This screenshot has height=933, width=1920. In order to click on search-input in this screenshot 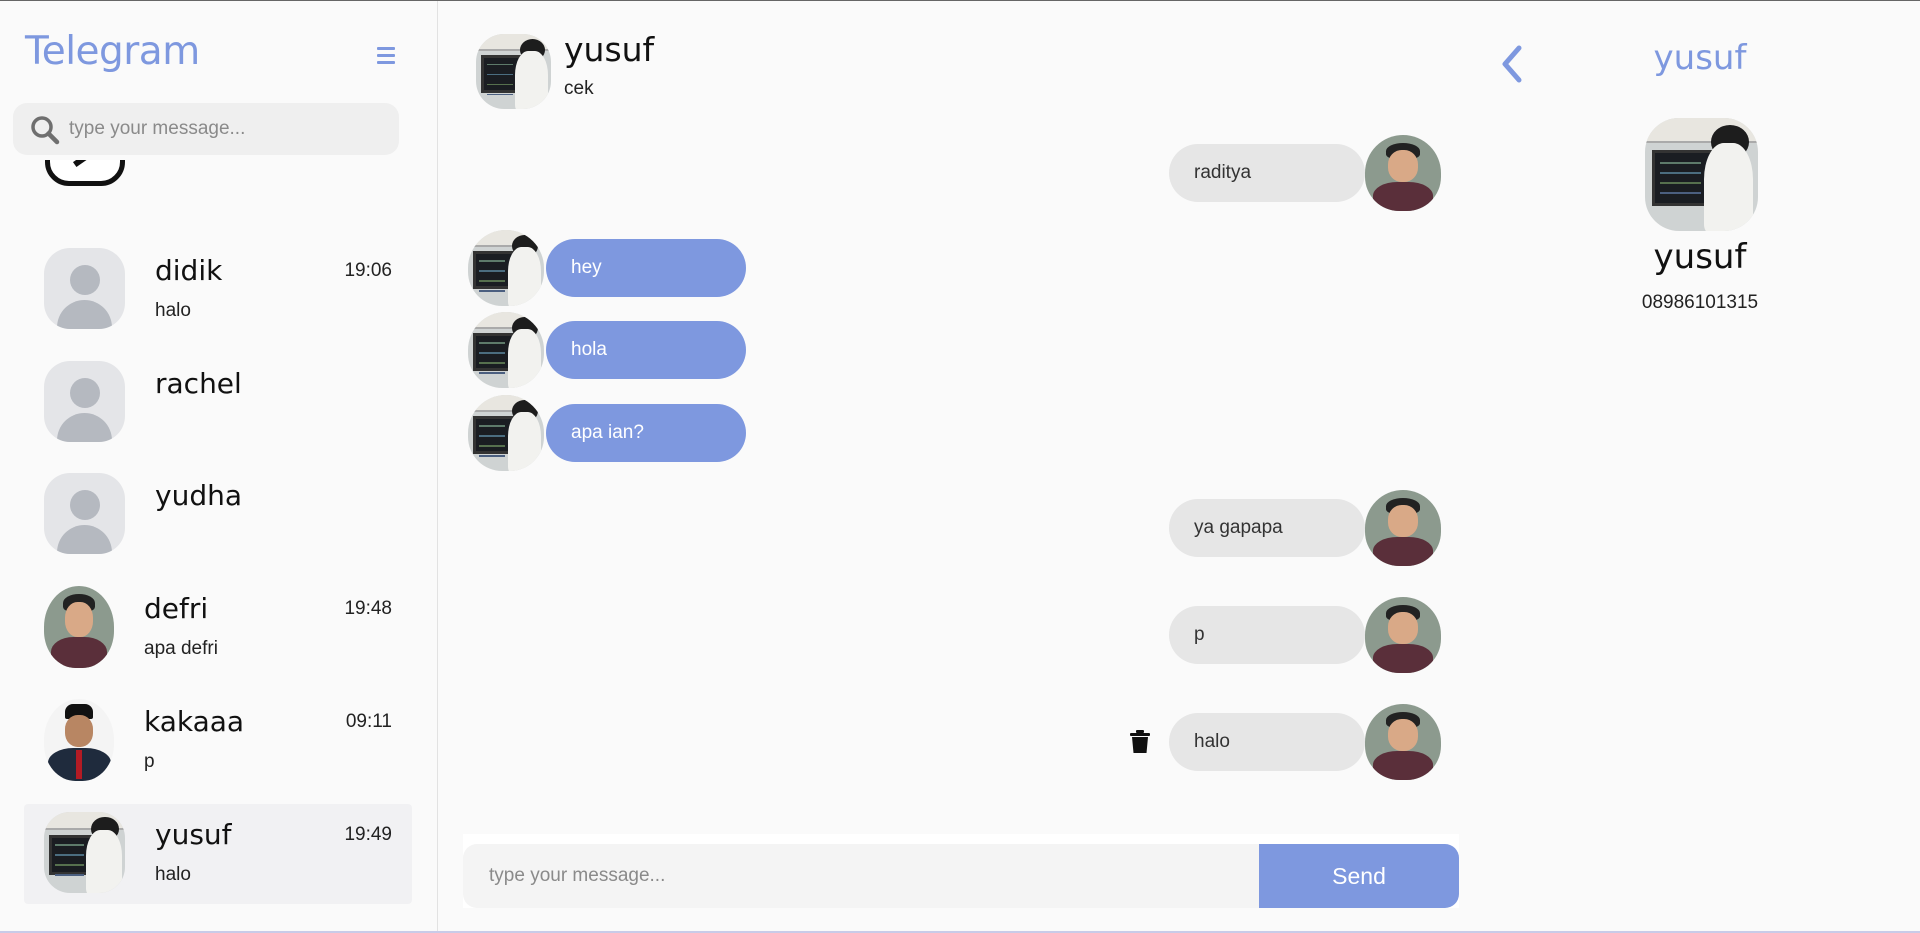, I will do `click(224, 129)`.